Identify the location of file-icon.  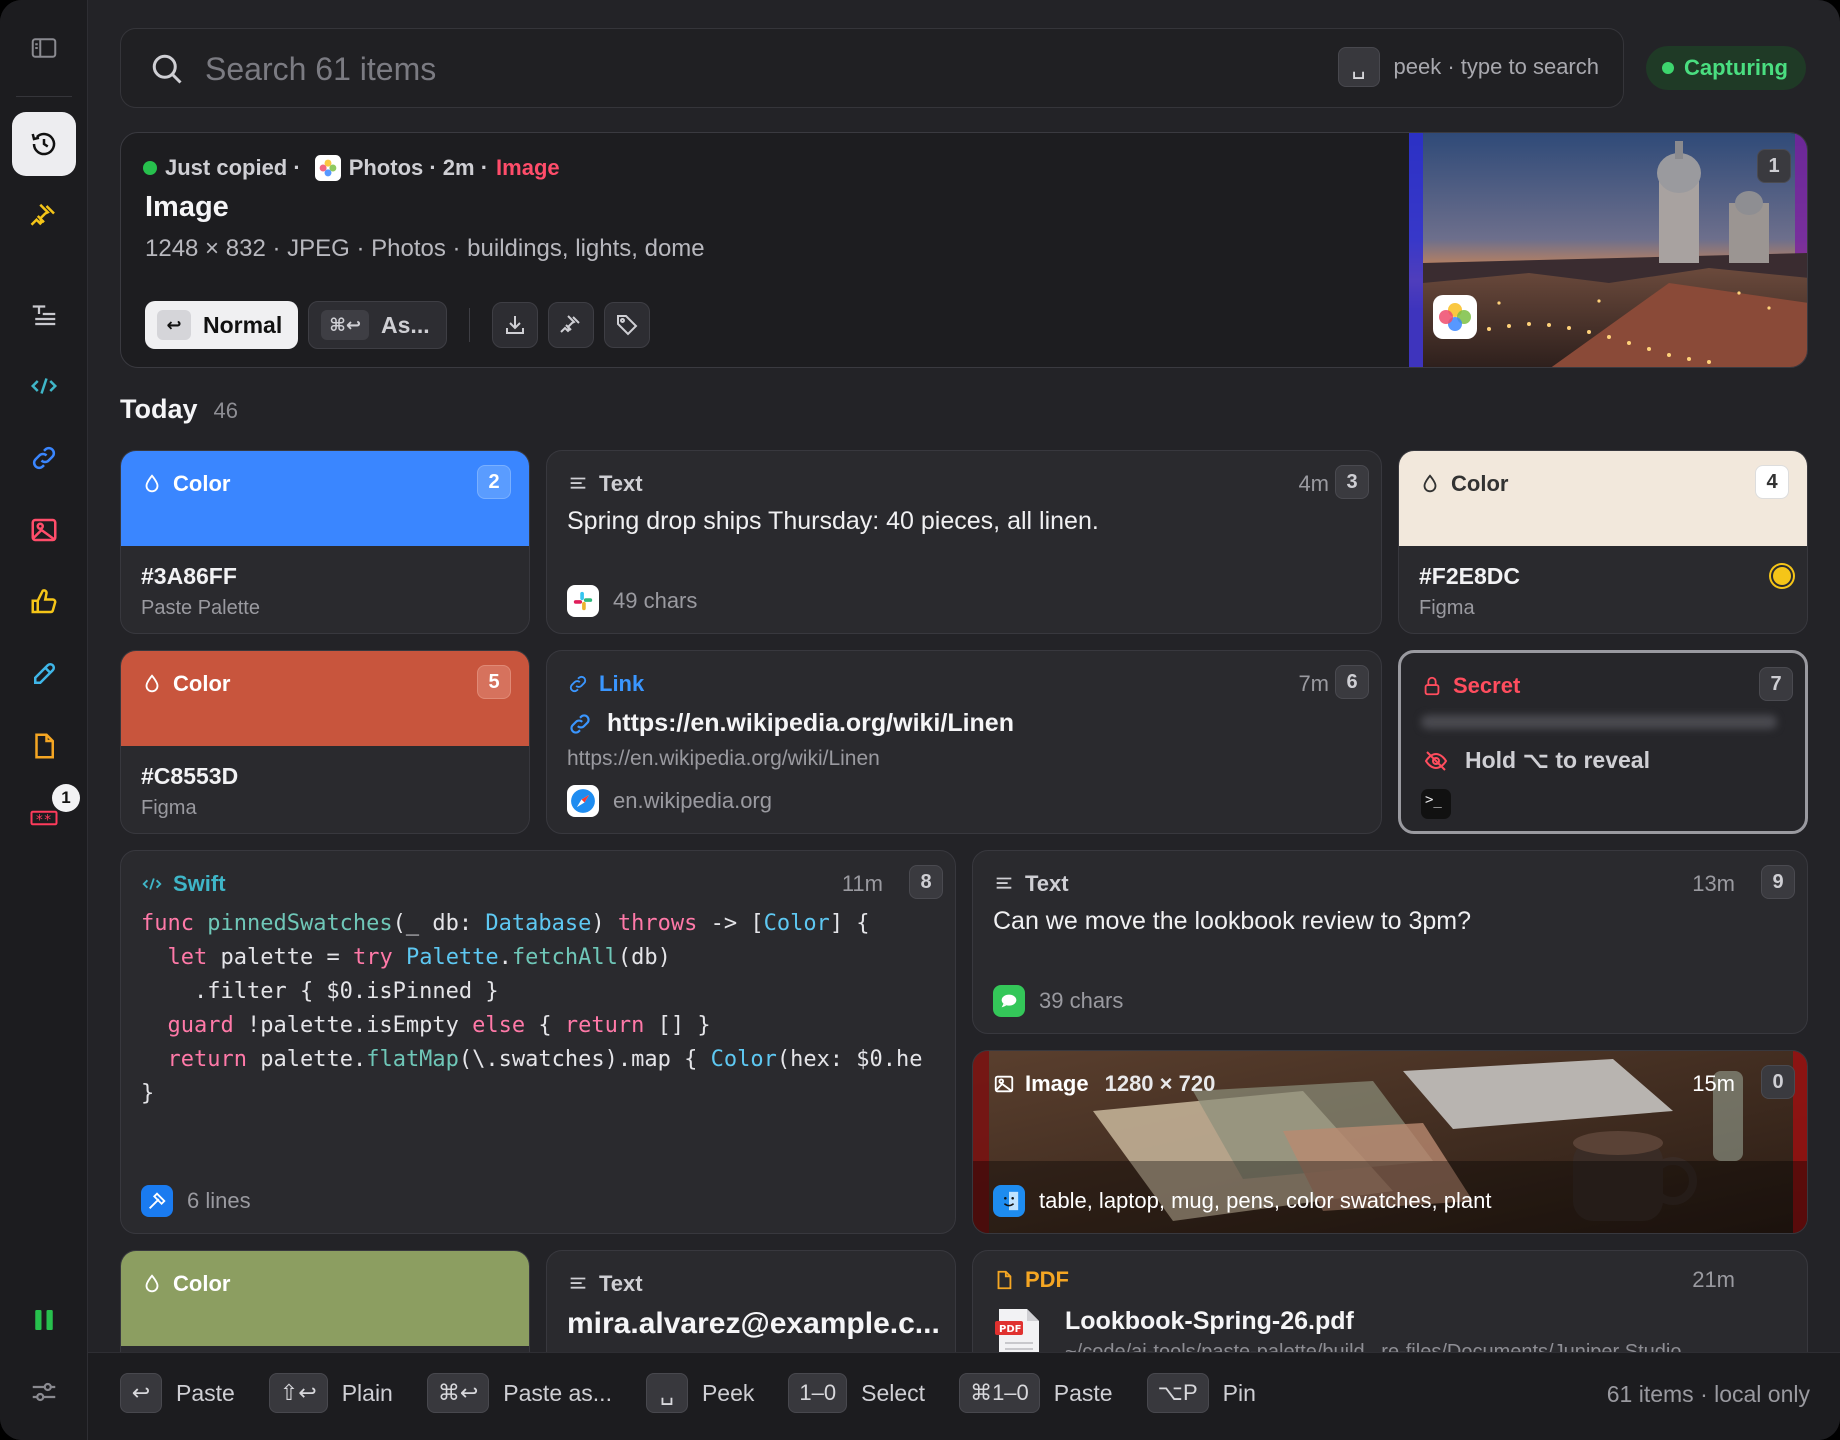
(44, 746).